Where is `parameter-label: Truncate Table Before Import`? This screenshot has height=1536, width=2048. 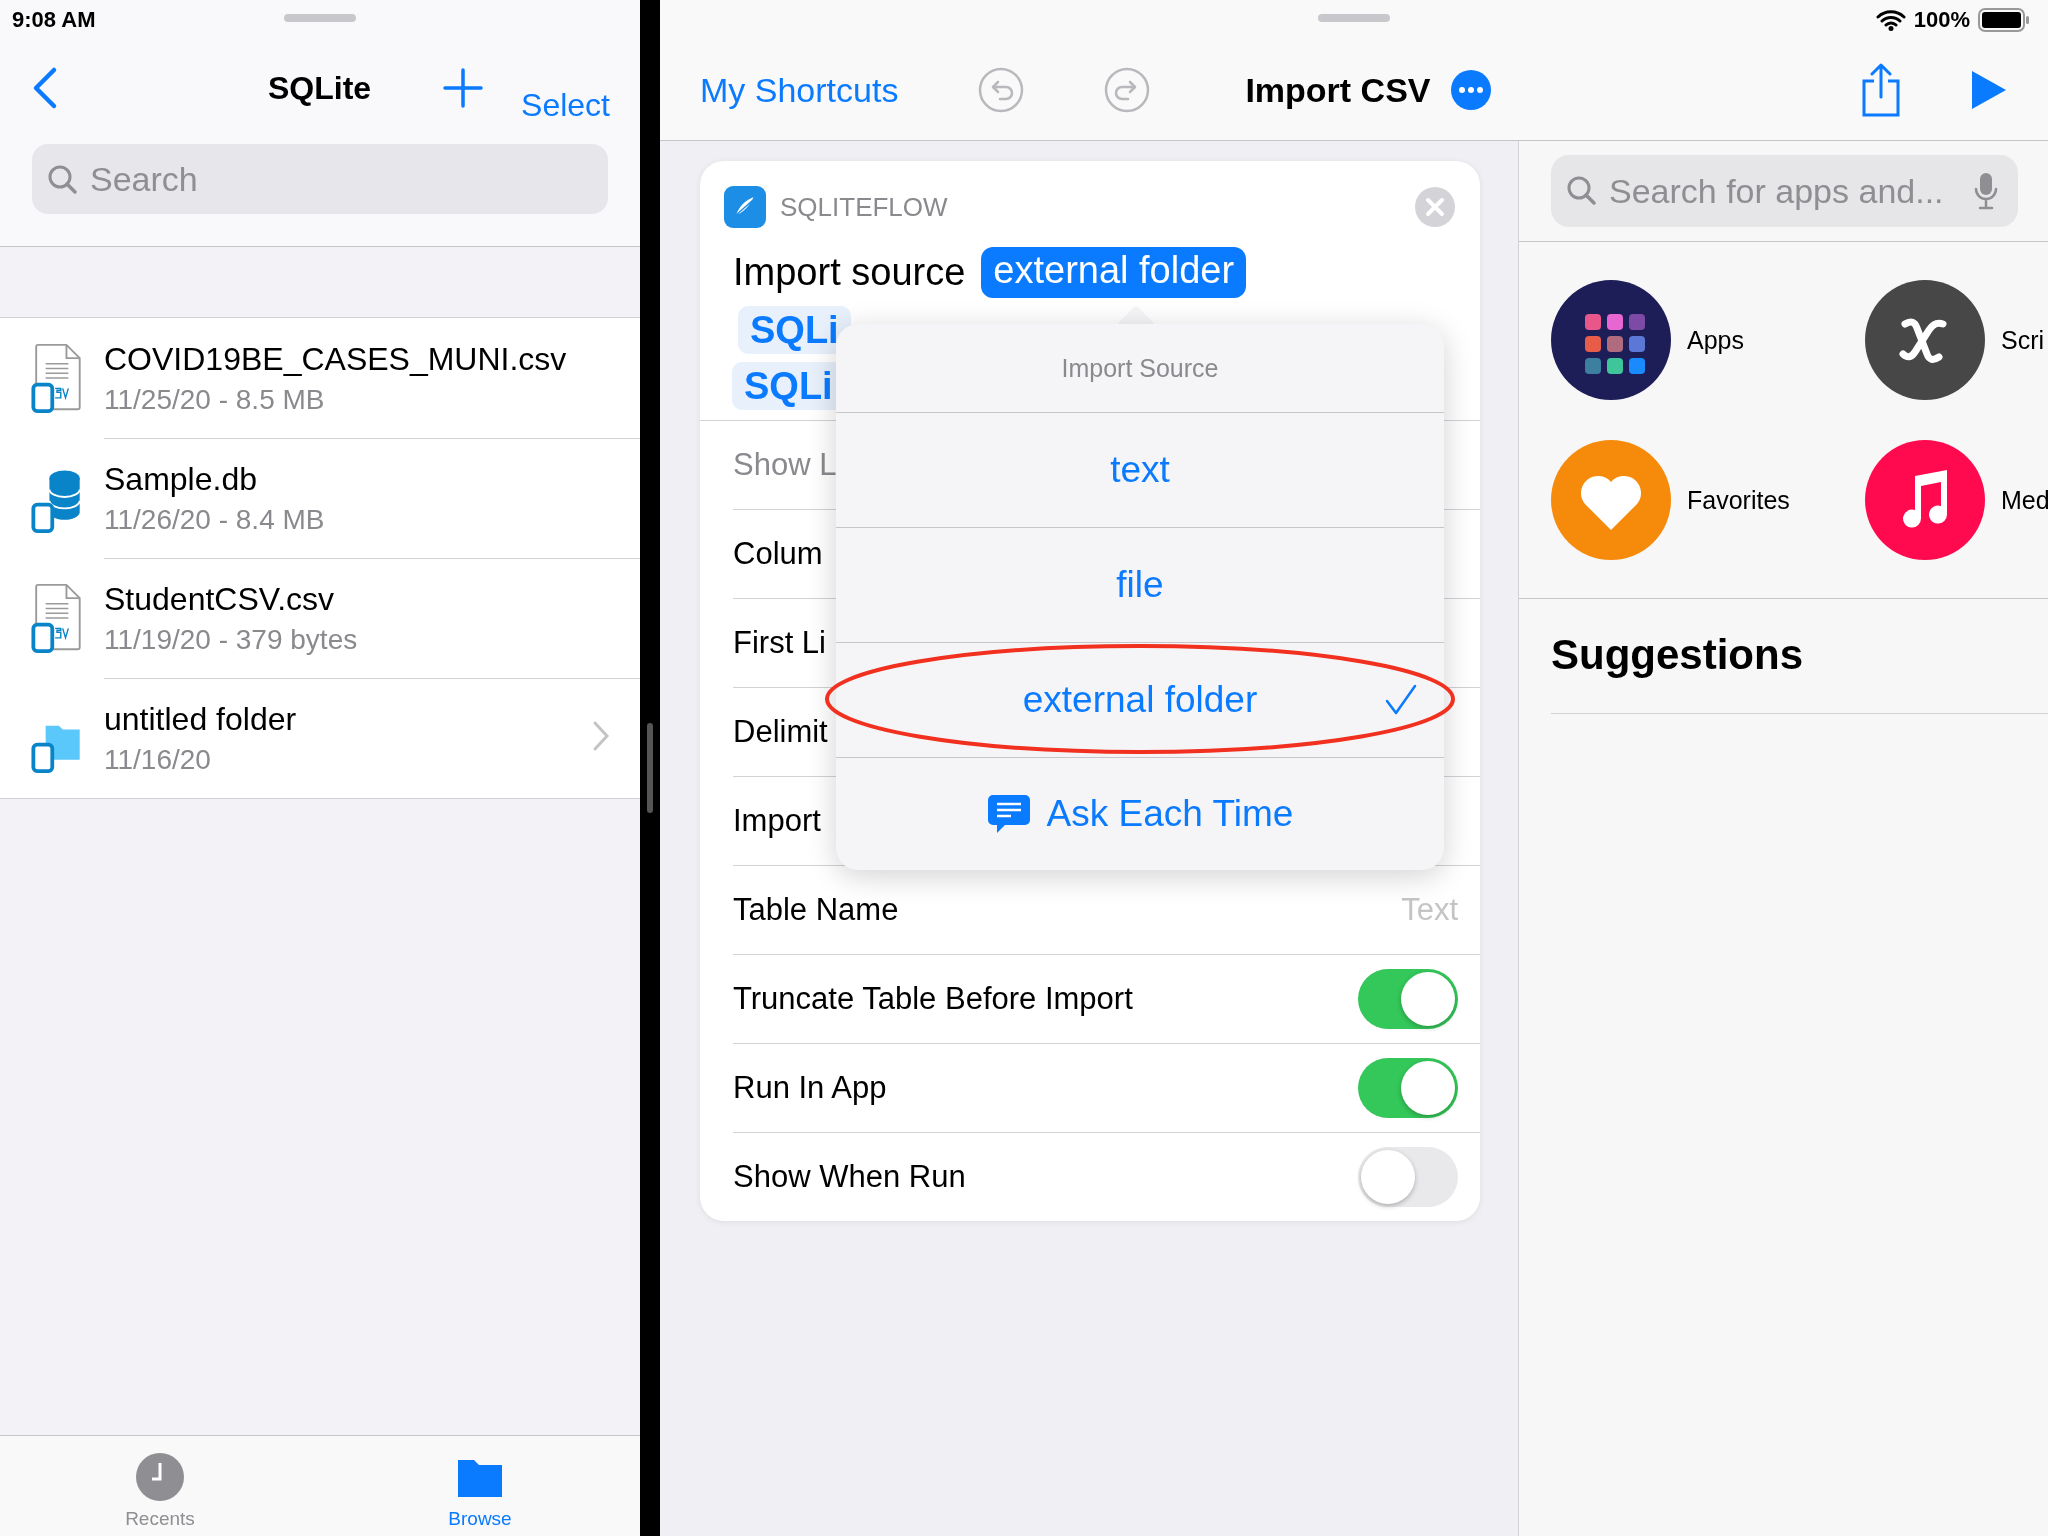
parameter-label: Truncate Table Before Import is located at coordinates (933, 999).